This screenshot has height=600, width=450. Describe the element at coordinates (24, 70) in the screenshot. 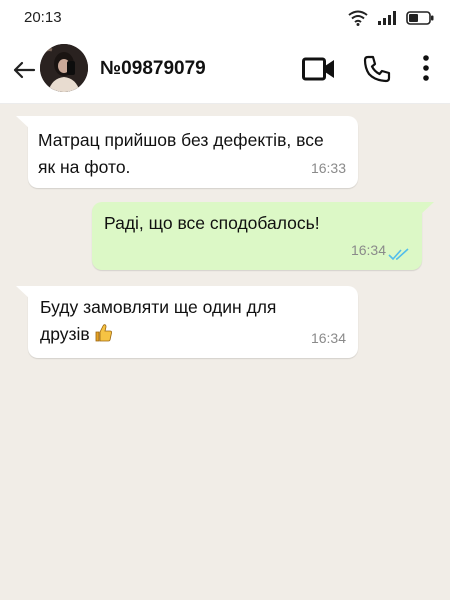

I see `back-arrow-icon` at that location.